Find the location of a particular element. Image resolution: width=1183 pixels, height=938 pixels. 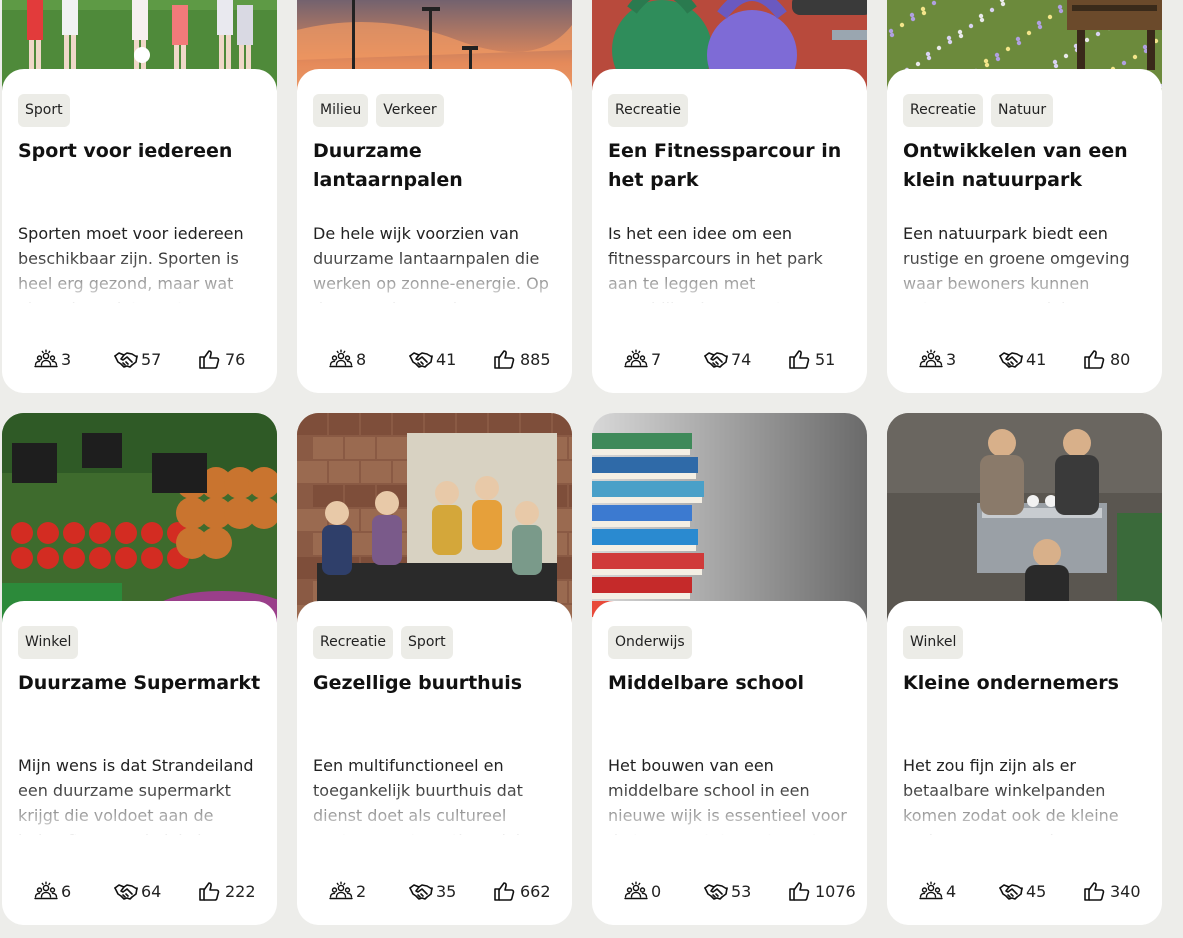

likes-stat: 885 is located at coordinates (522, 359).